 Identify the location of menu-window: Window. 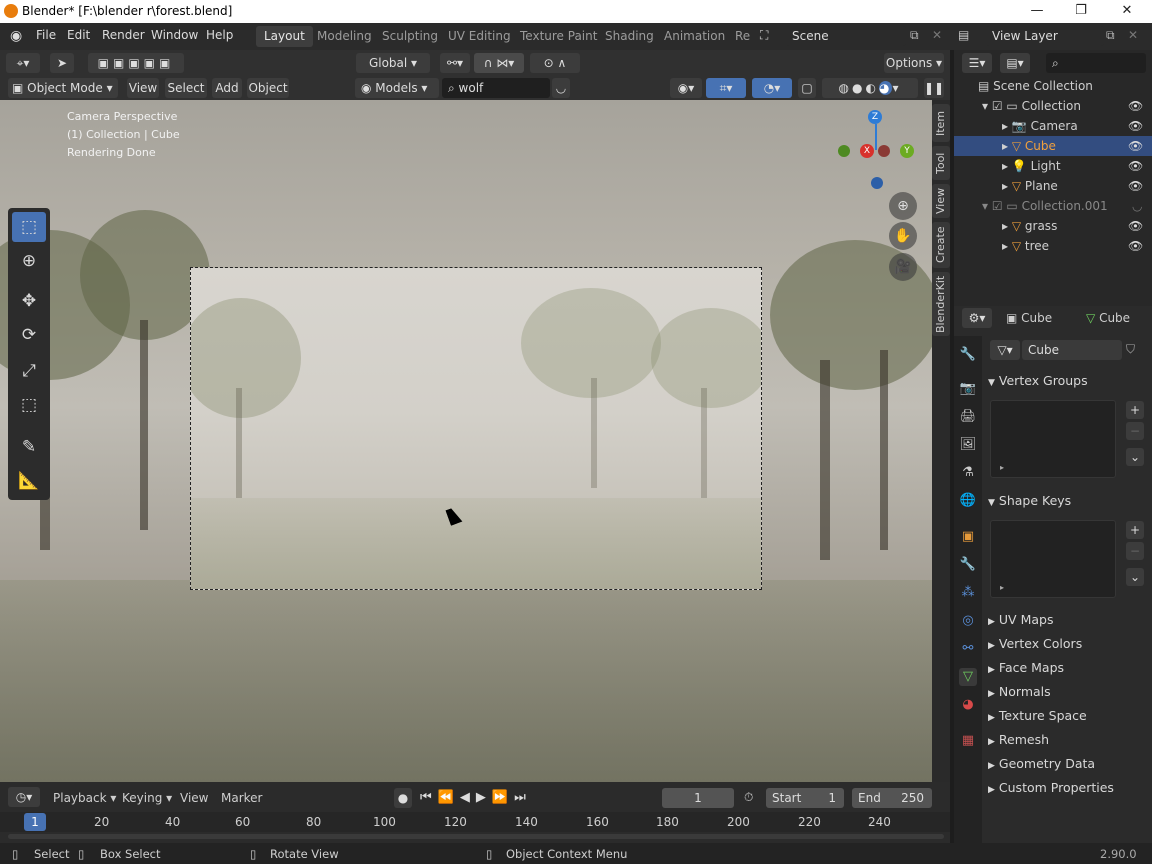
(174, 35).